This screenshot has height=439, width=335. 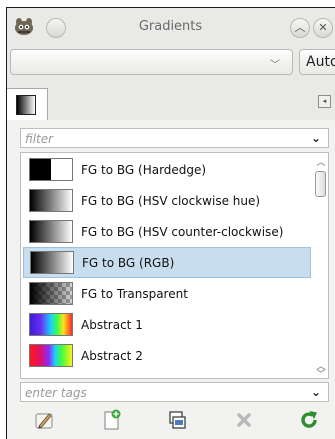 I want to click on scroll-down-icon: ﹀, so click(x=321, y=372).